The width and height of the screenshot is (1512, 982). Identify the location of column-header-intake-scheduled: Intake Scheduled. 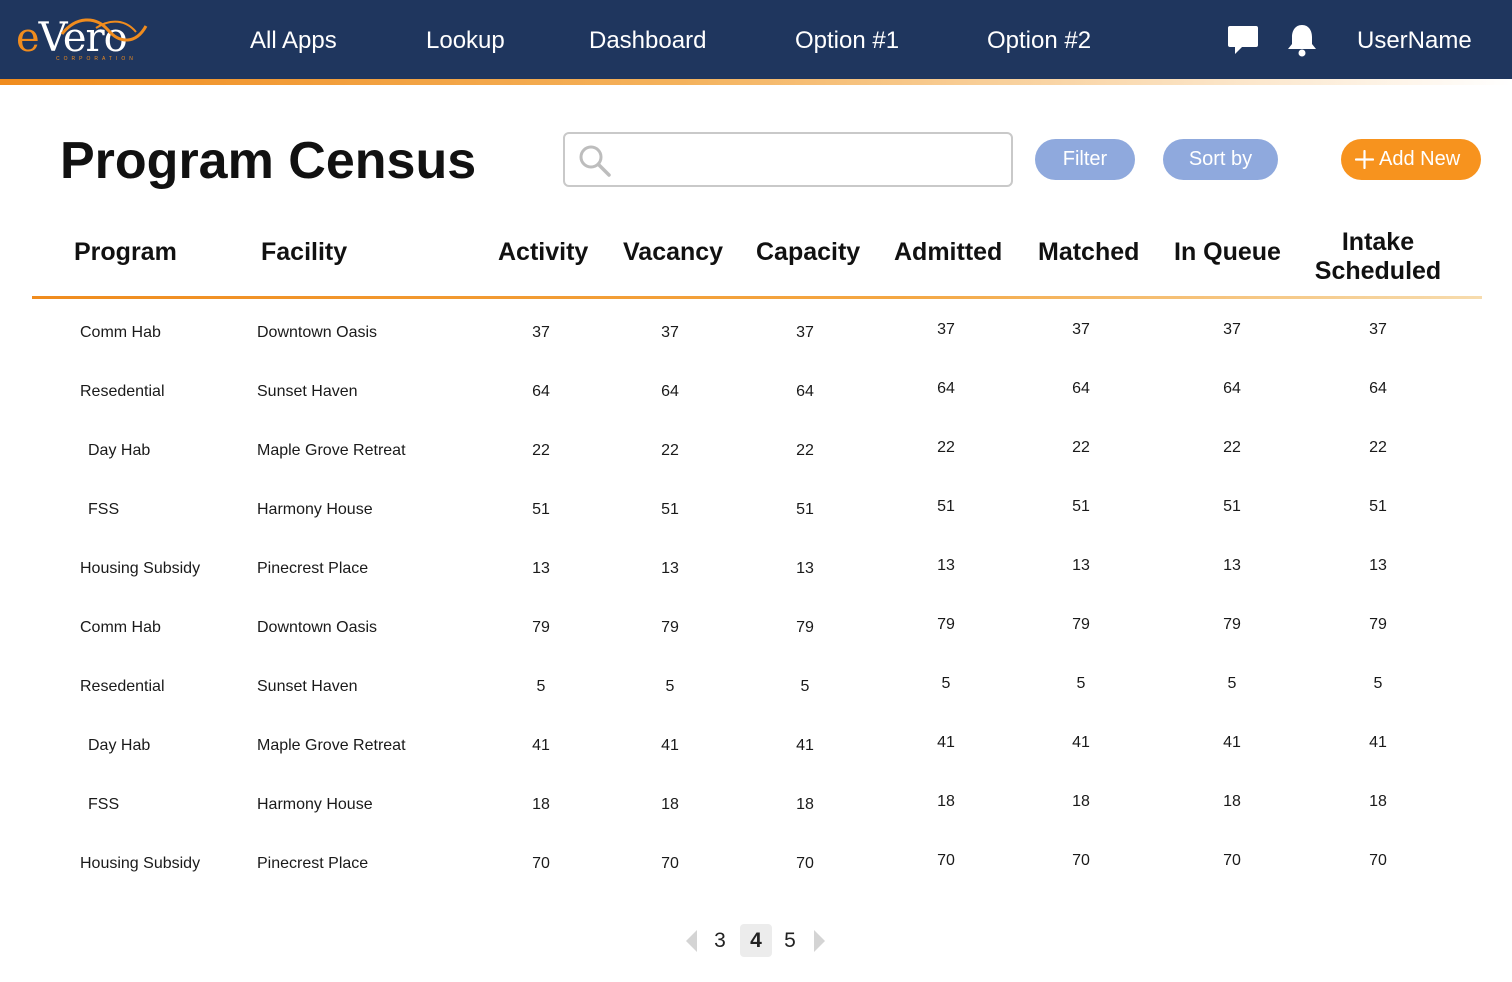
(1378, 257).